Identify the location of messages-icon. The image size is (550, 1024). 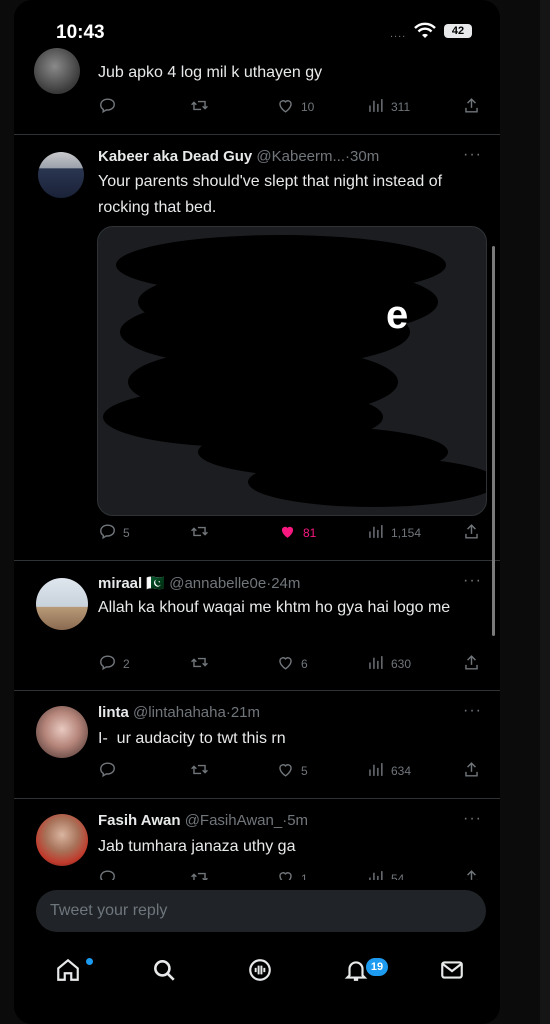
(452, 972).